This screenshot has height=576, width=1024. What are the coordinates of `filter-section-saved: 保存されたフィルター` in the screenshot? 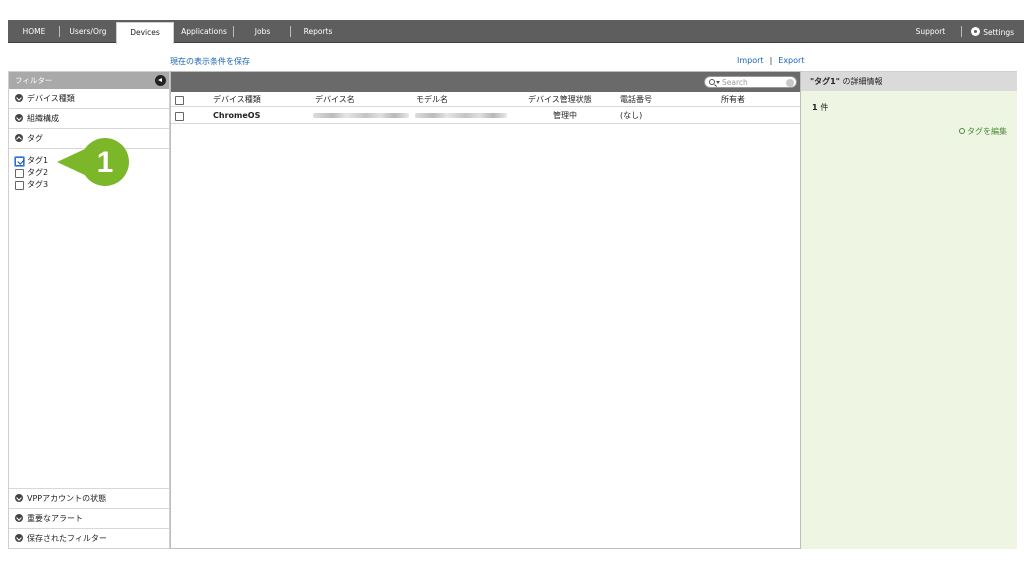 It's located at (89, 538).